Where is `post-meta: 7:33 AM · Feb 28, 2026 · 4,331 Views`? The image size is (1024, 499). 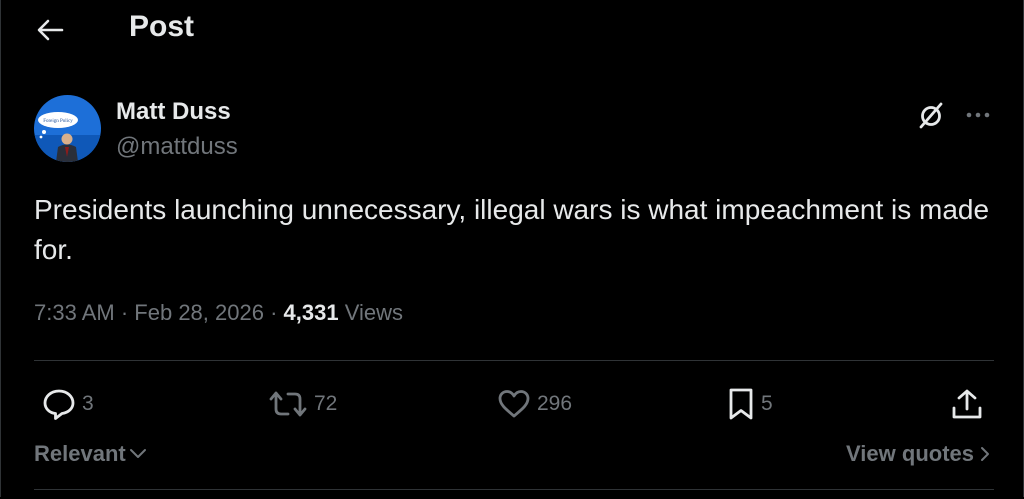 post-meta: 7:33 AM · Feb 28, 2026 · 4,331 Views is located at coordinates (218, 313).